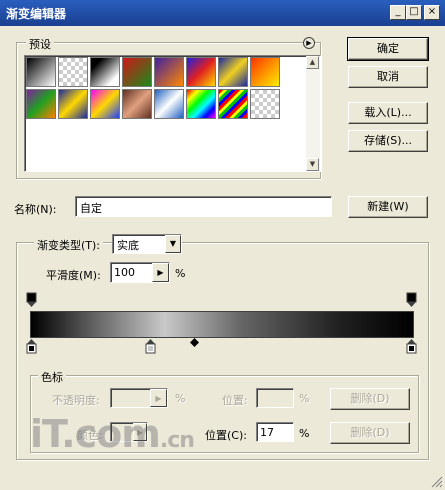  What do you see at coordinates (140, 272) in the screenshot?
I see `smoothness-input: 100 ▶` at bounding box center [140, 272].